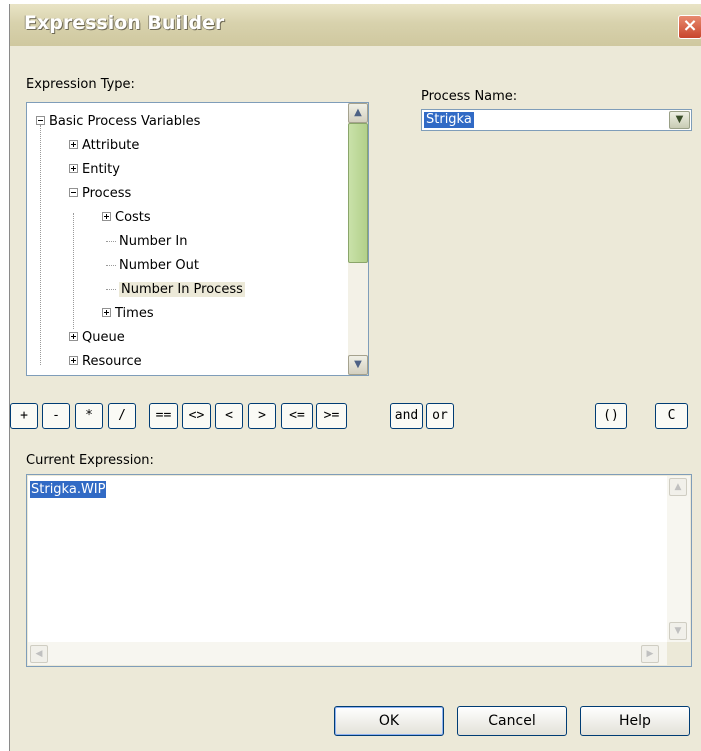  I want to click on tree-item-process: Process, so click(100, 194).